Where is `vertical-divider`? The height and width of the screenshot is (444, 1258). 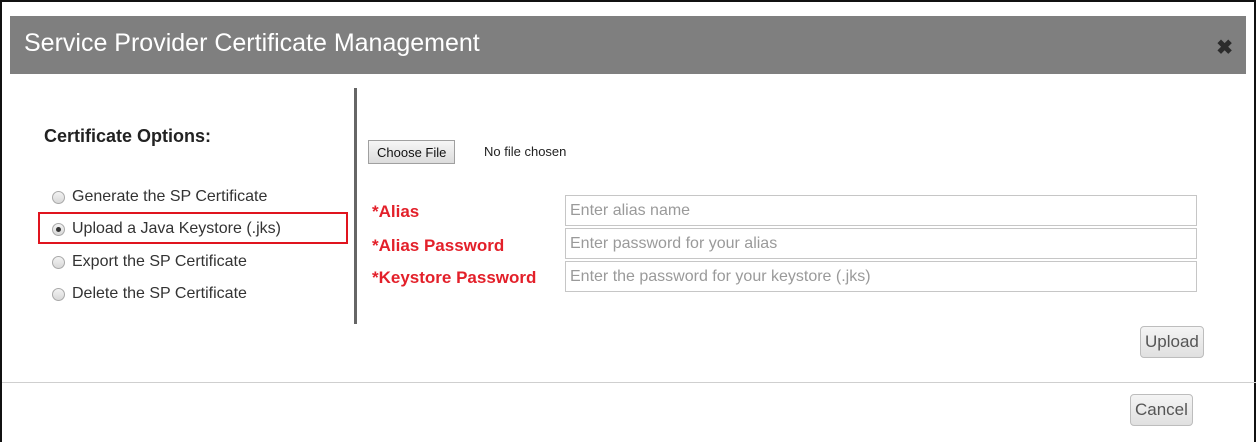 vertical-divider is located at coordinates (355, 206).